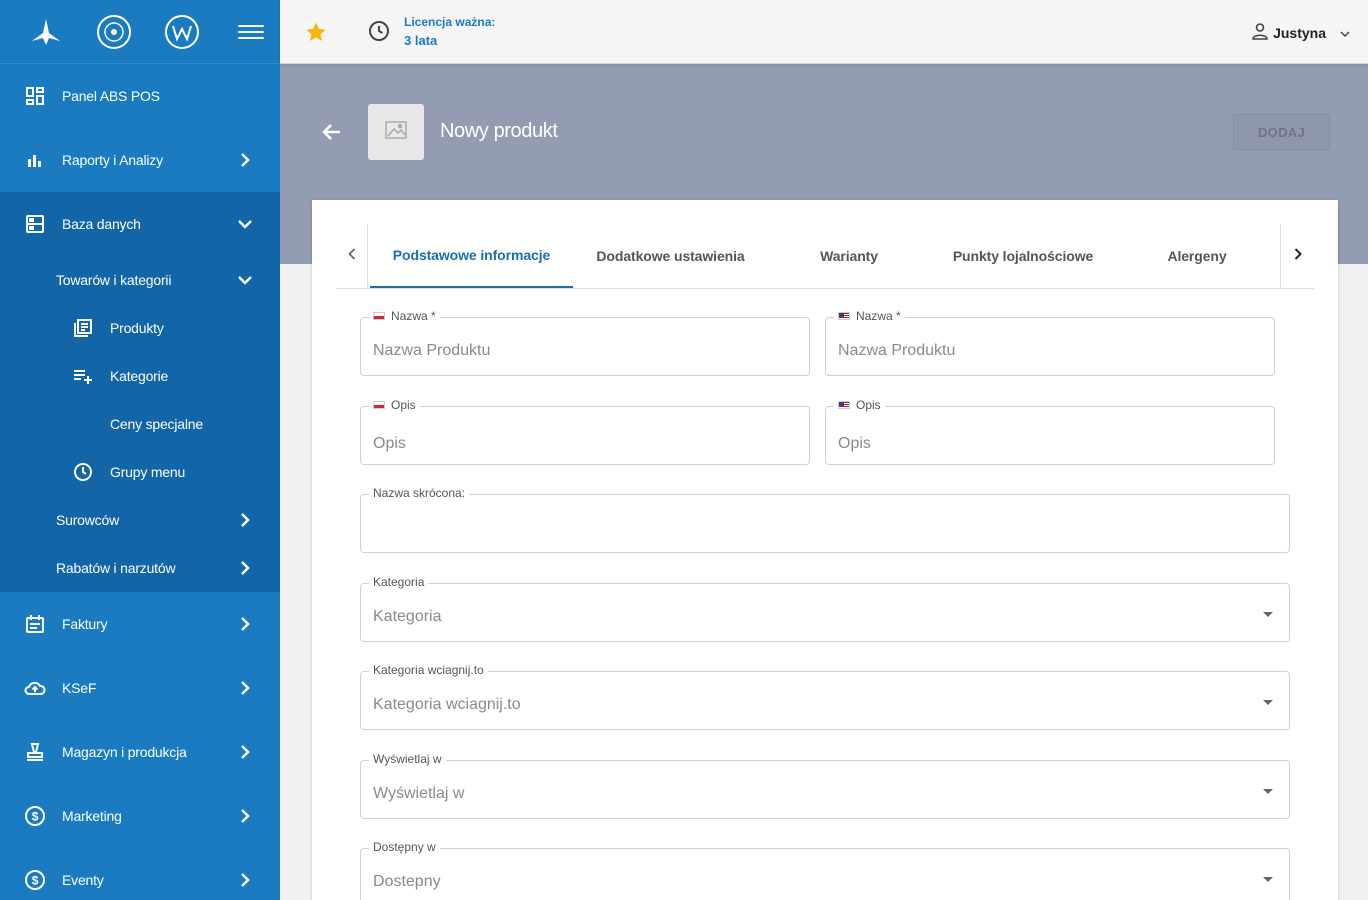 This screenshot has width=1368, height=900. Describe the element at coordinates (140, 424) in the screenshot. I see `sidebar-item-special-prices: Ceny specjalne` at that location.